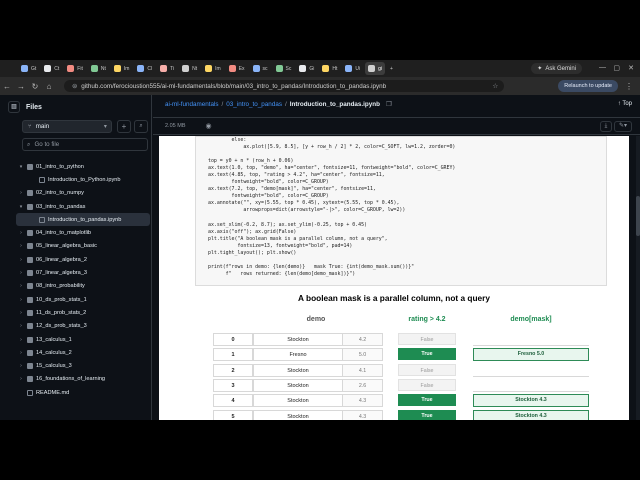 The image size is (640, 480). What do you see at coordinates (629, 86) in the screenshot?
I see `kebab-menu-icon: ⋮` at bounding box center [629, 86].